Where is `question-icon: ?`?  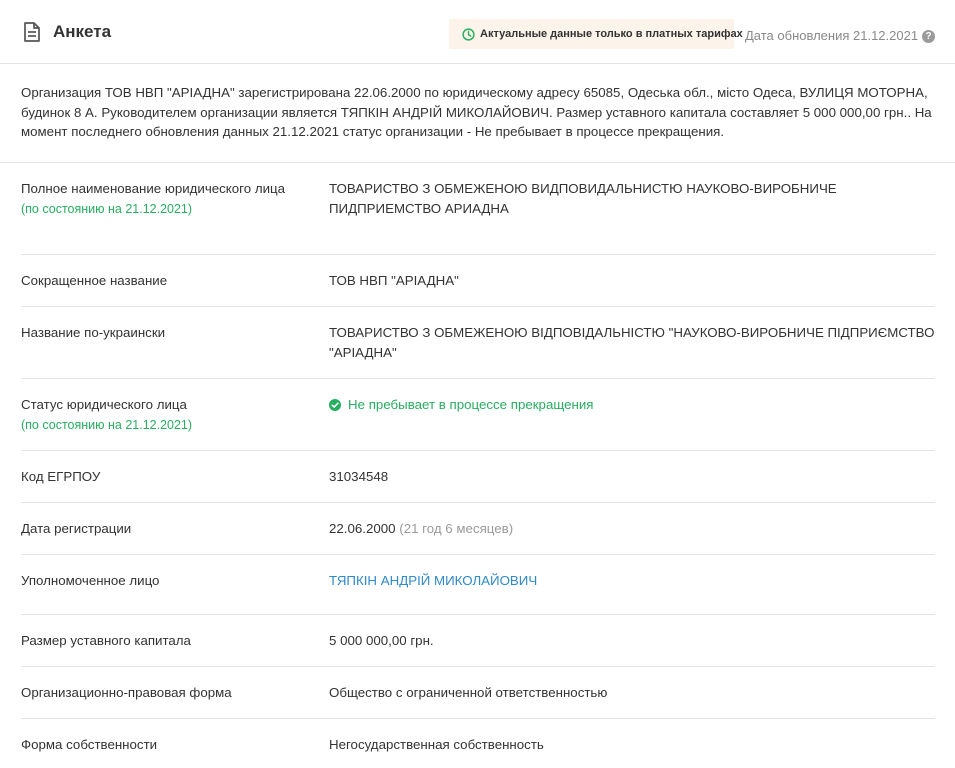 question-icon: ? is located at coordinates (928, 36).